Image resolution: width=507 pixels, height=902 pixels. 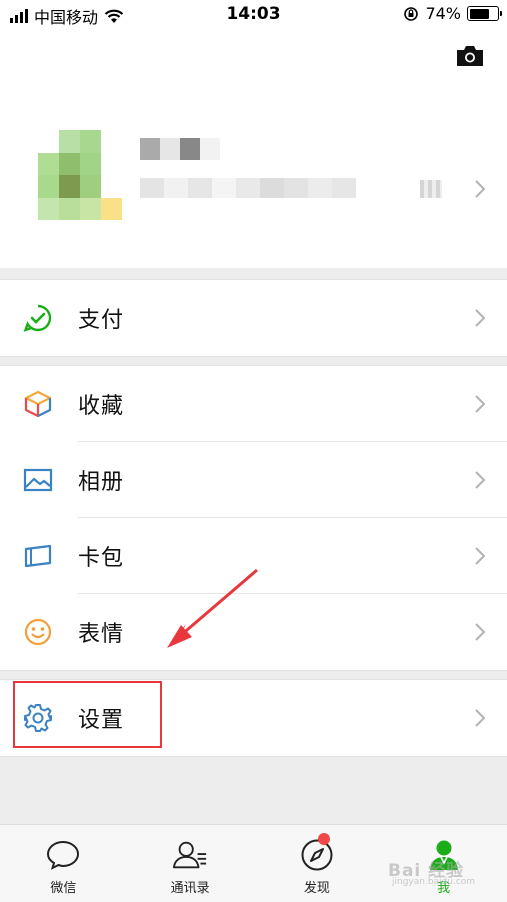 I want to click on pay-check-icon, so click(x=38, y=318).